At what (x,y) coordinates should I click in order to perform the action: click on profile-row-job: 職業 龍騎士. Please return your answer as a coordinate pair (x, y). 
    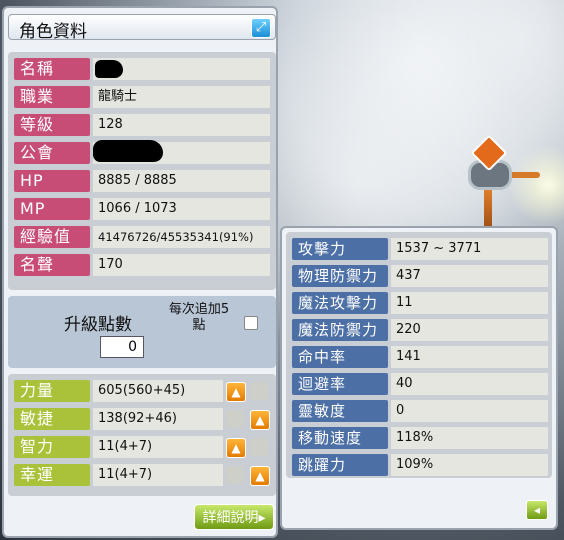
    Looking at the image, I should click on (142, 97).